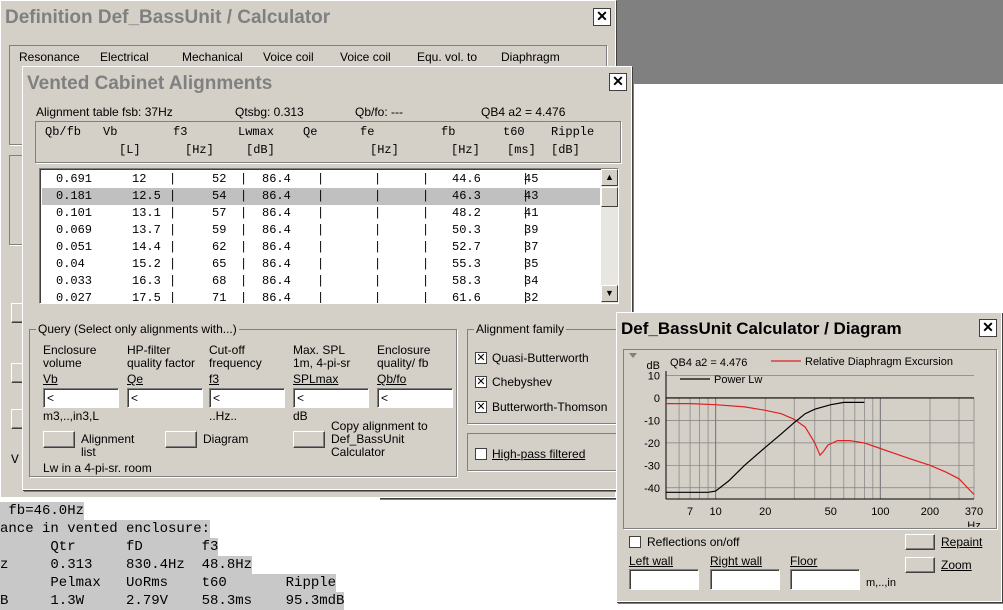 The image size is (1003, 610). I want to click on query-label-line2: volume, so click(62, 363).